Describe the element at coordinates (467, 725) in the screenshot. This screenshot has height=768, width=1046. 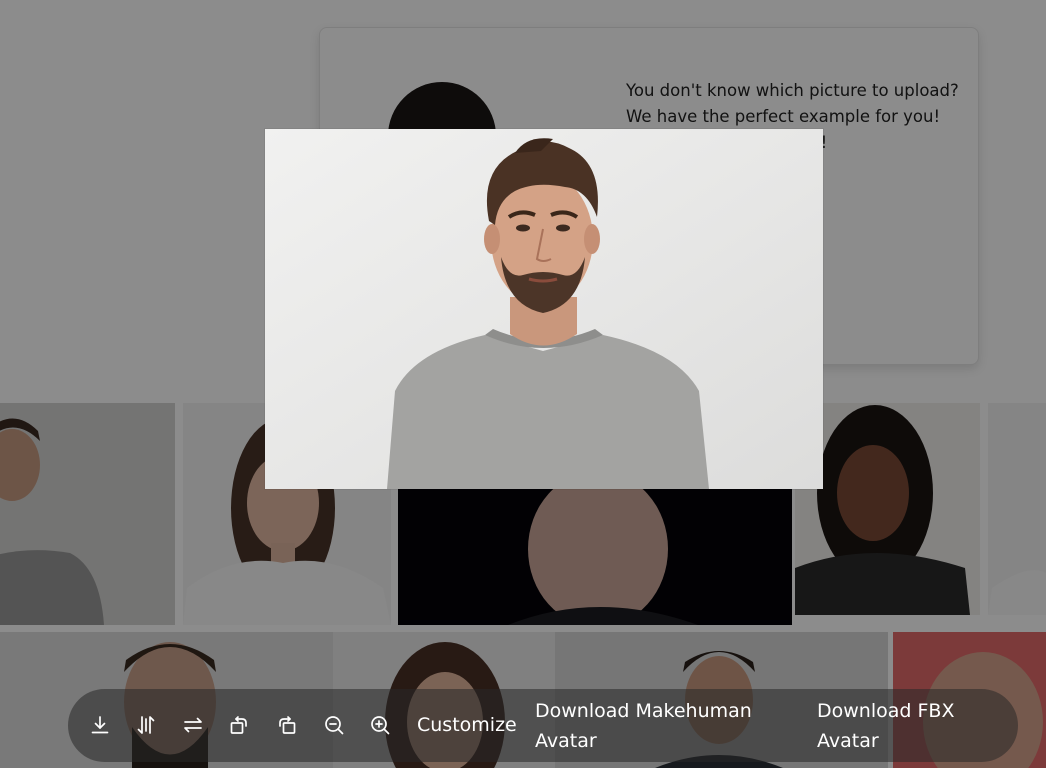
I see `customize-button: Customize` at that location.